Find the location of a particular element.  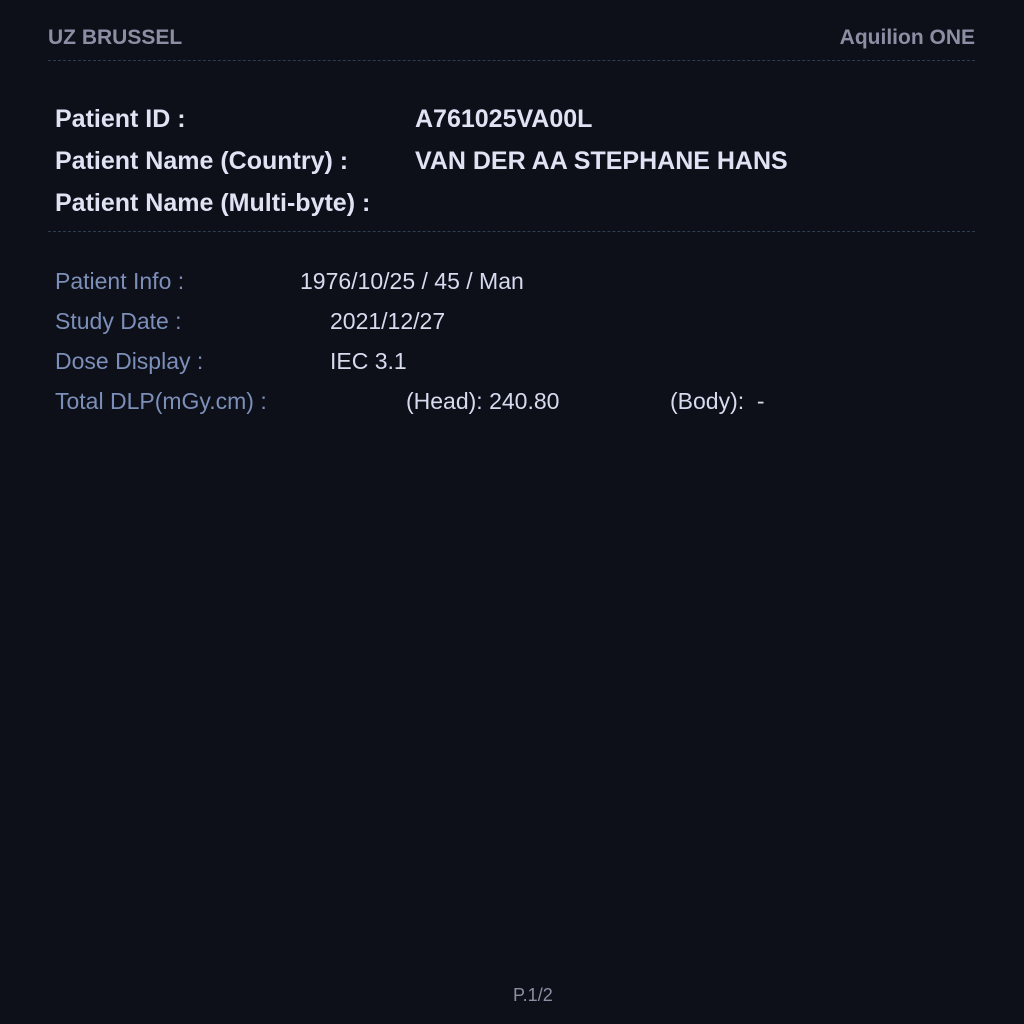

patient-info-value: 1976/10/25 / 45 / Man is located at coordinates (412, 281).